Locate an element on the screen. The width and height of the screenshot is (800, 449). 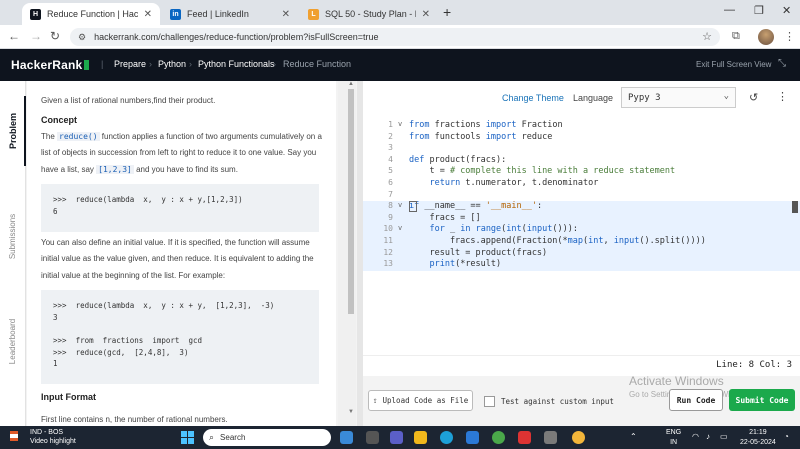
submit-label: Submit Code is located at coordinates (762, 400).